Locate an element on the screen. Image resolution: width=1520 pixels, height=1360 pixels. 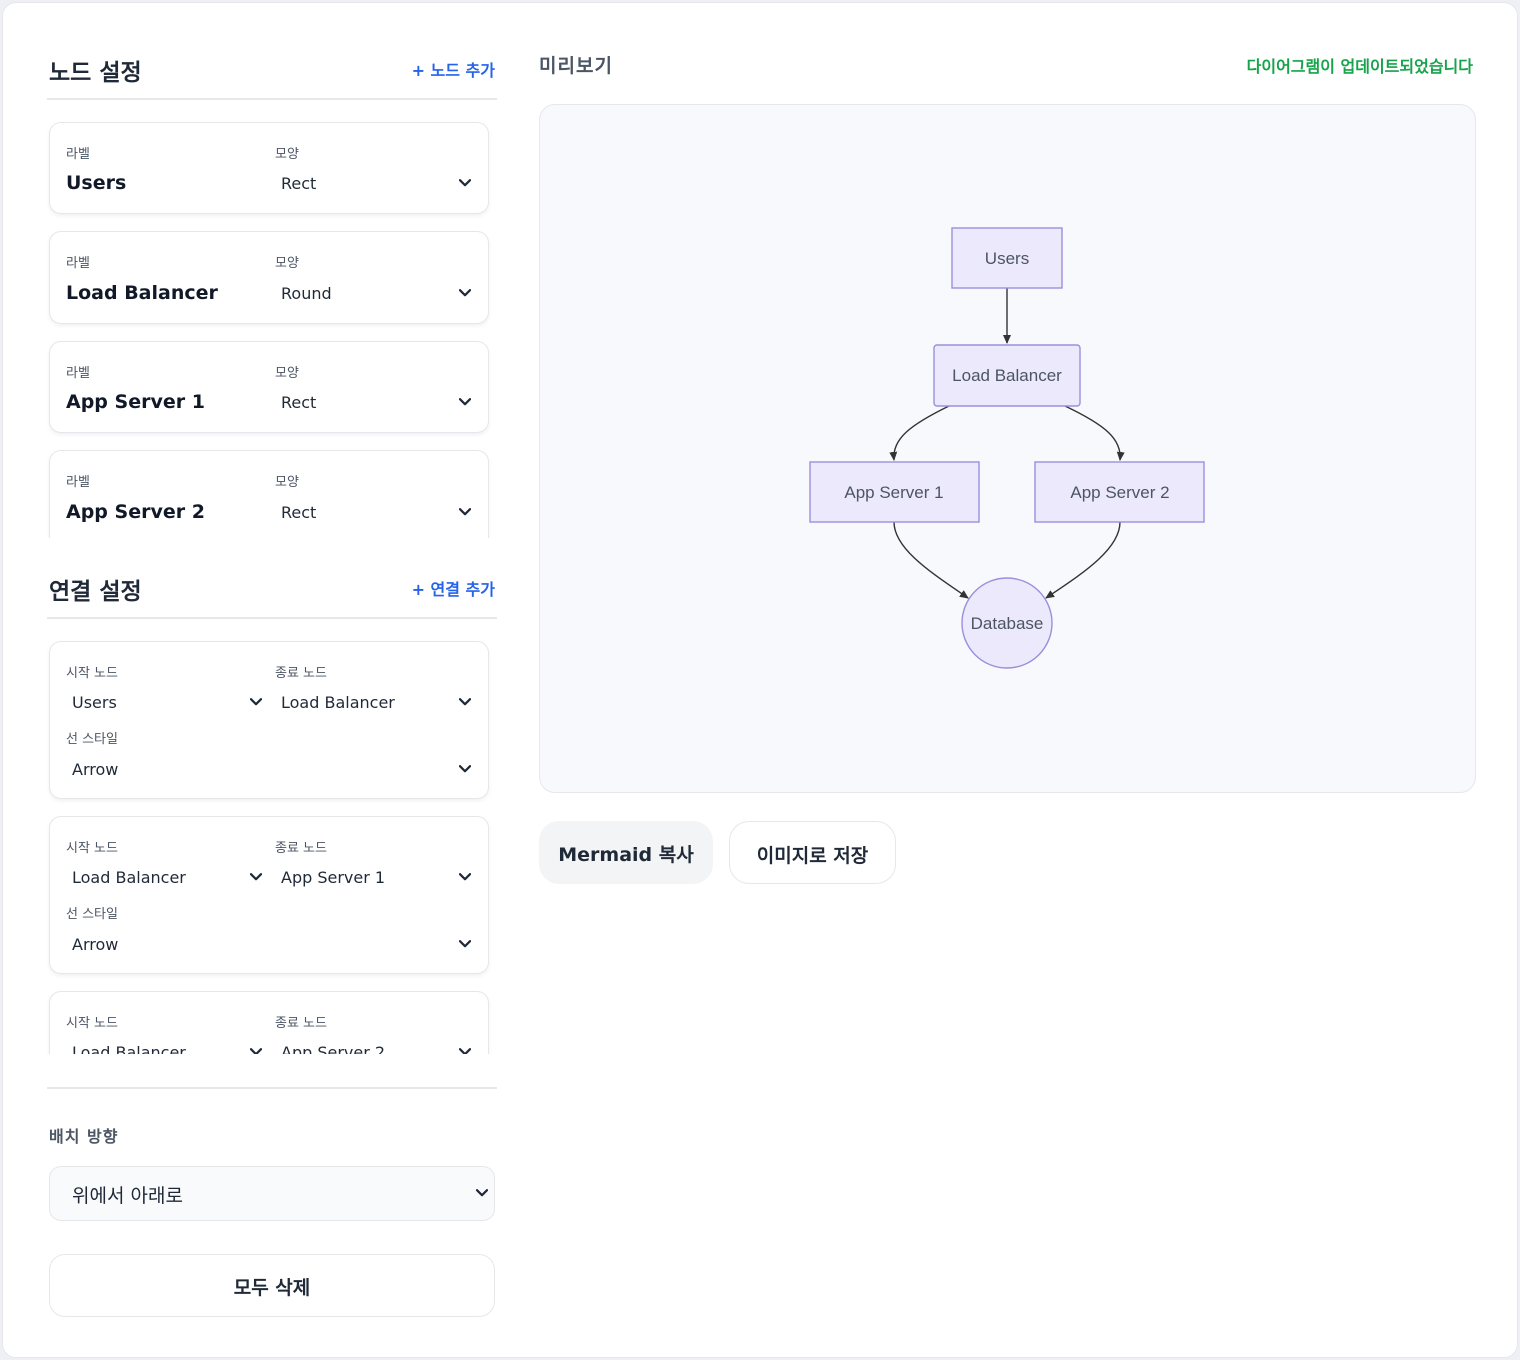
to-node-select: Load Balancer is located at coordinates (375, 704).